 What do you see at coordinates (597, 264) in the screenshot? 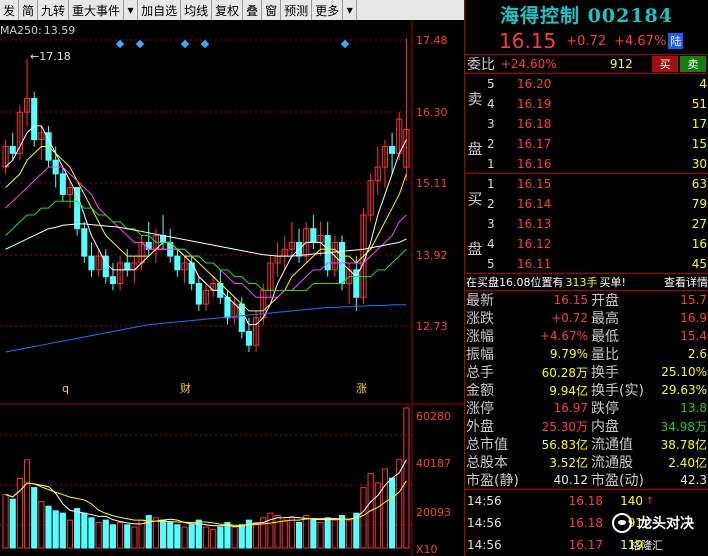
I see `bid-row: 5 16.11 45` at bounding box center [597, 264].